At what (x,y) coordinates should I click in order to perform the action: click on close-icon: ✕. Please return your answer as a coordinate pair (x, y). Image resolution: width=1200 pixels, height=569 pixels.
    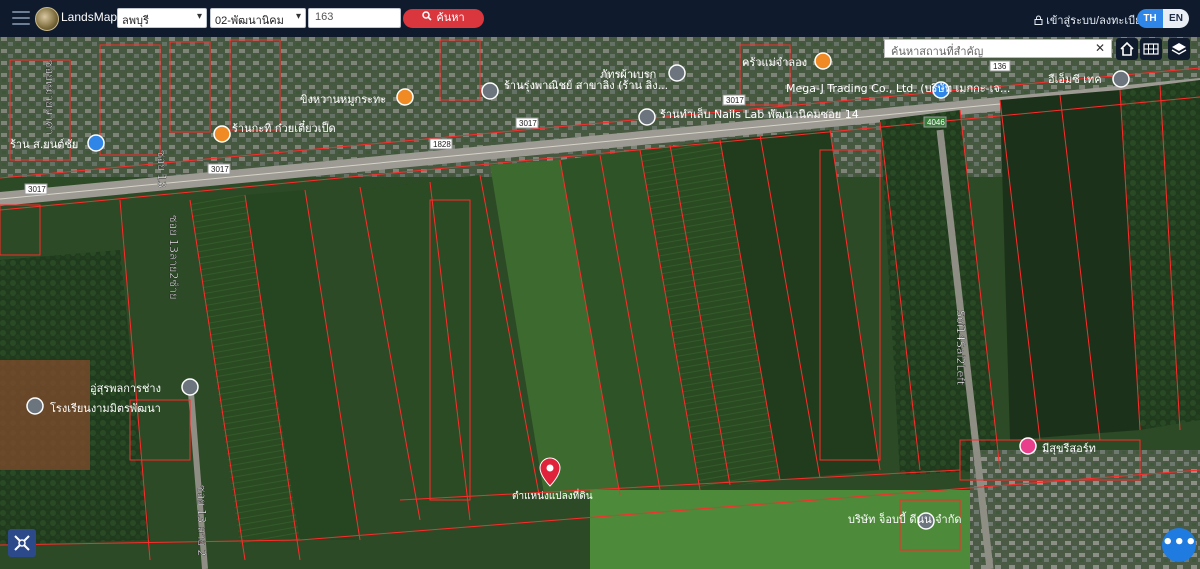
    Looking at the image, I should click on (1100, 48).